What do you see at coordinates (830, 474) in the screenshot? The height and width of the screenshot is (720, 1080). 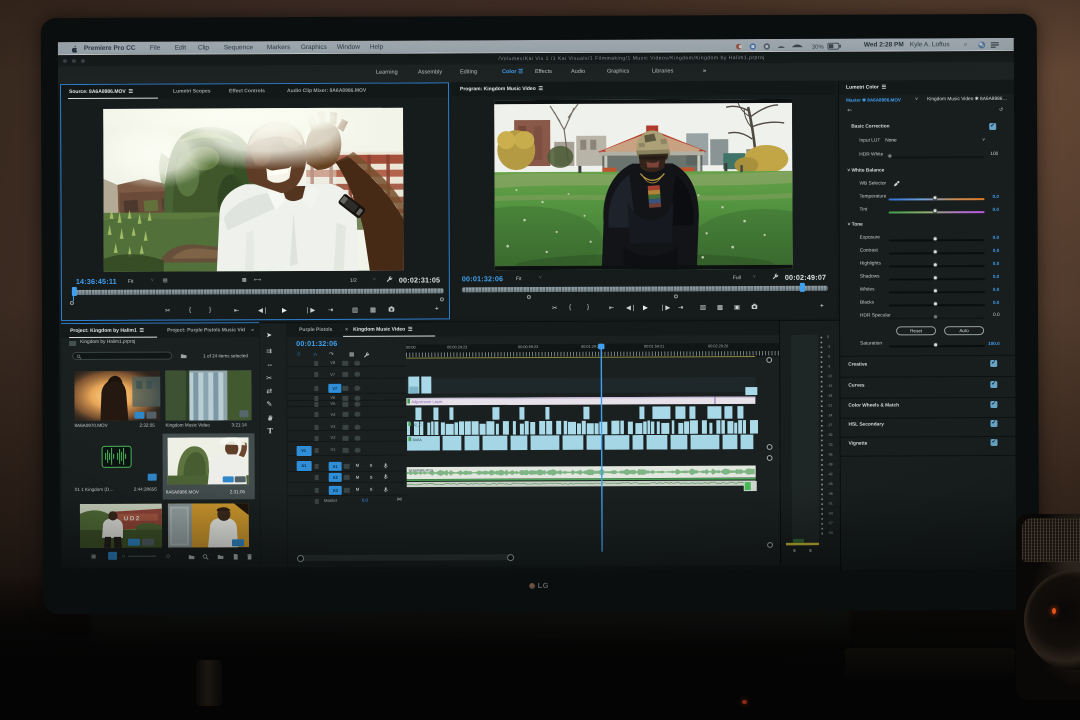 I see `svg-text: -42` at bounding box center [830, 474].